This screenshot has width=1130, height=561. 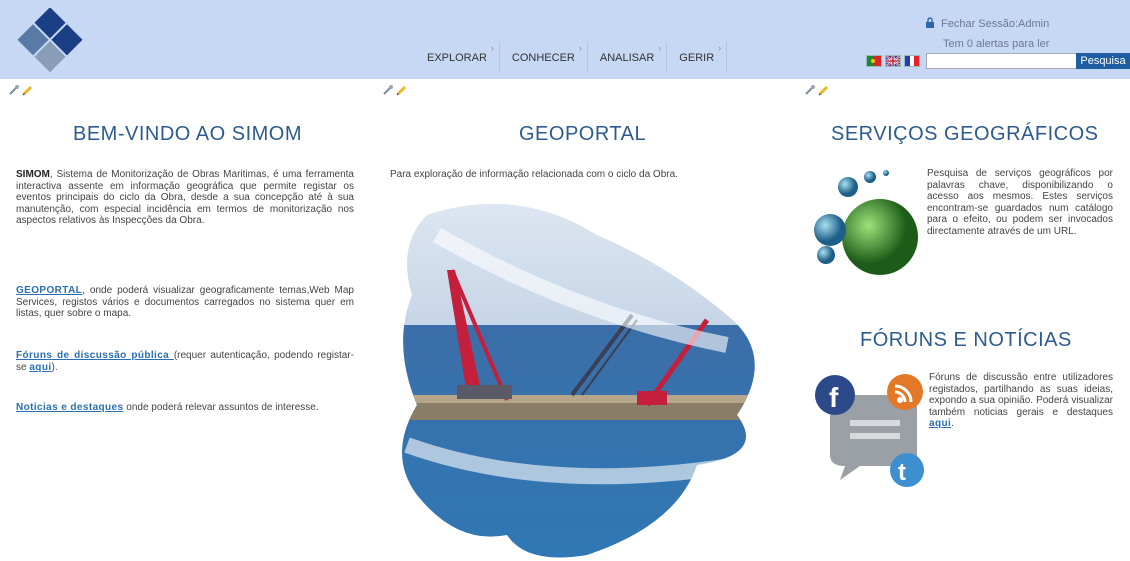 I want to click on nav-explorar-label: EXPLORAR, so click(x=457, y=58).